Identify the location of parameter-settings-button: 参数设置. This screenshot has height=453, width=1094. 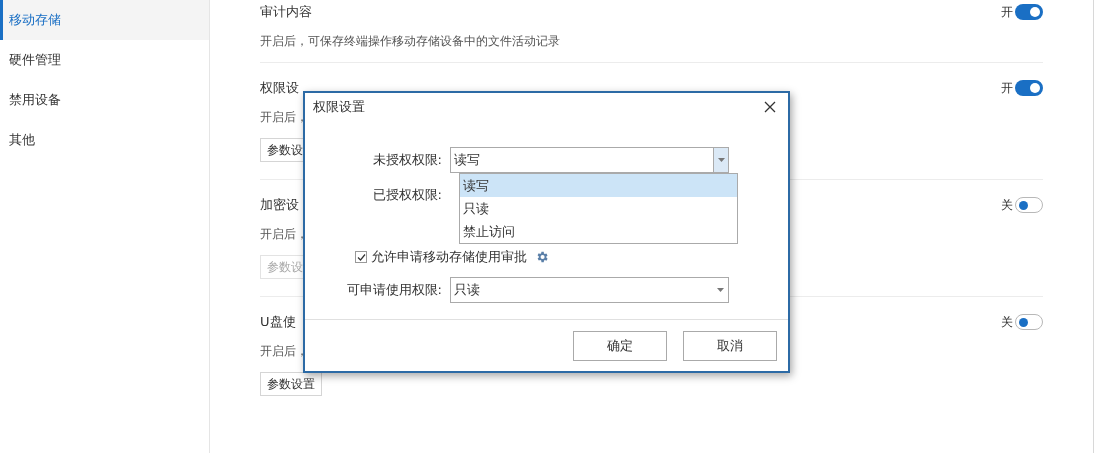
(291, 384).